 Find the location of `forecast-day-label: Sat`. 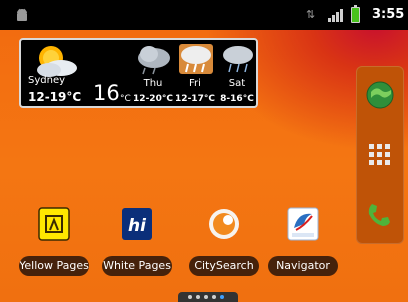

forecast-day-label: Sat is located at coordinates (237, 83).